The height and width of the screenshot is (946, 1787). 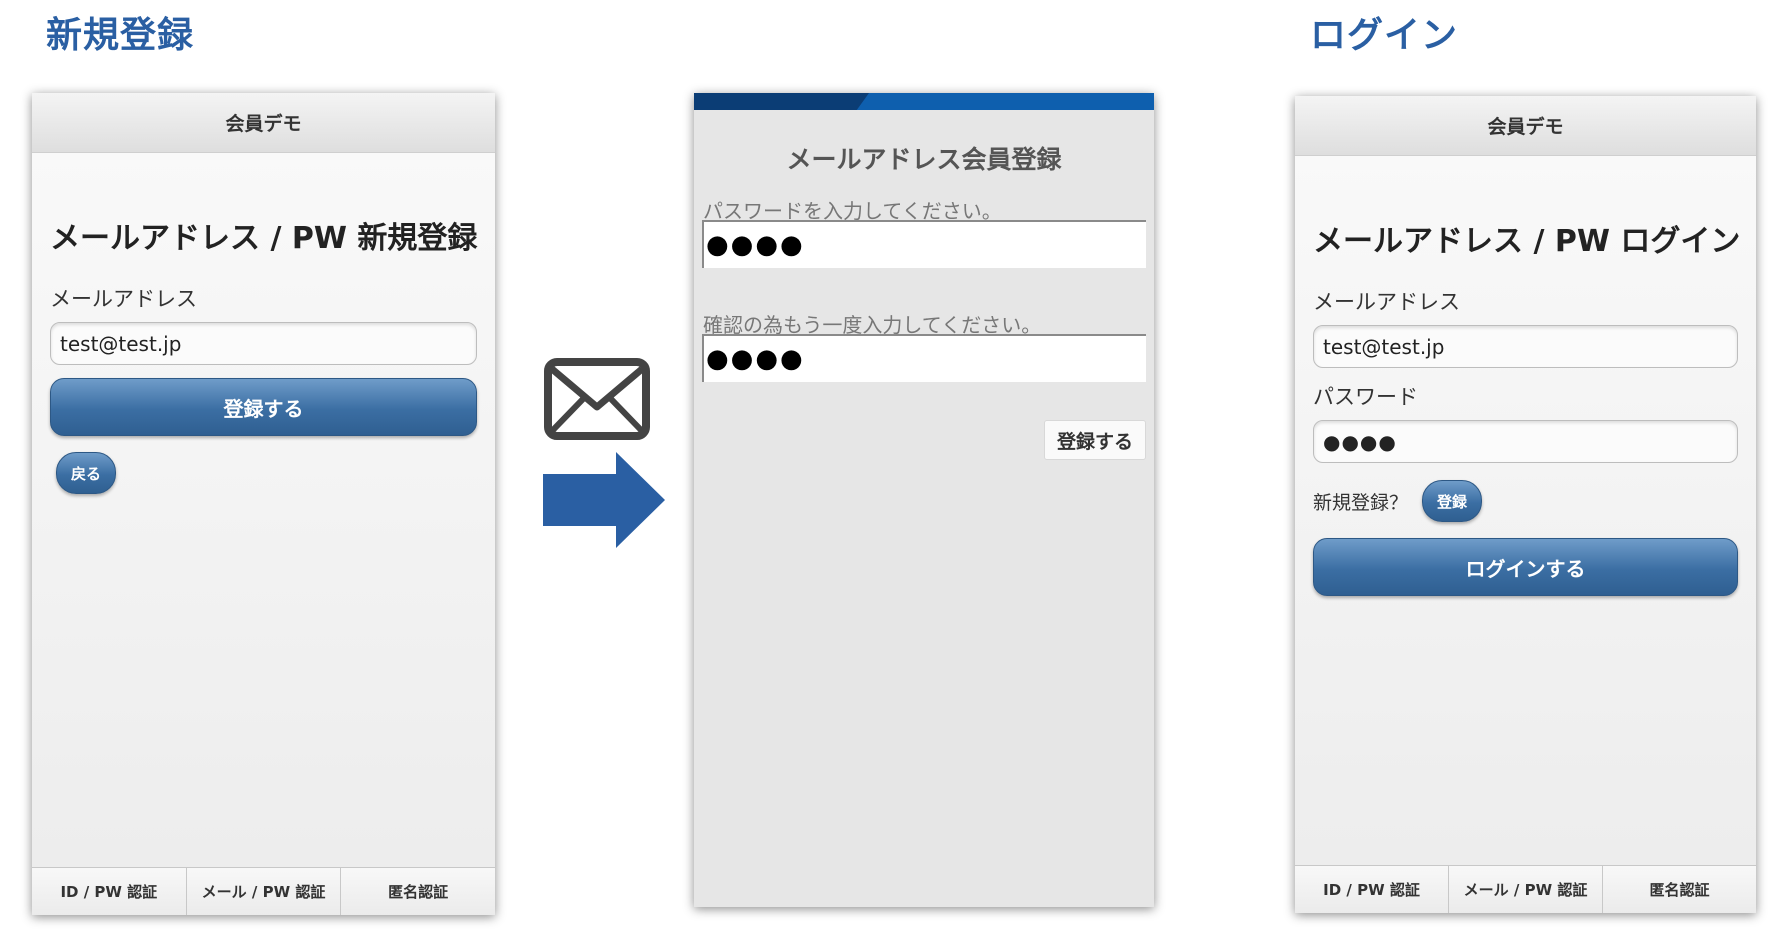 What do you see at coordinates (924, 159) in the screenshot?
I see `password-setup-title: メールアドレス会員登録` at bounding box center [924, 159].